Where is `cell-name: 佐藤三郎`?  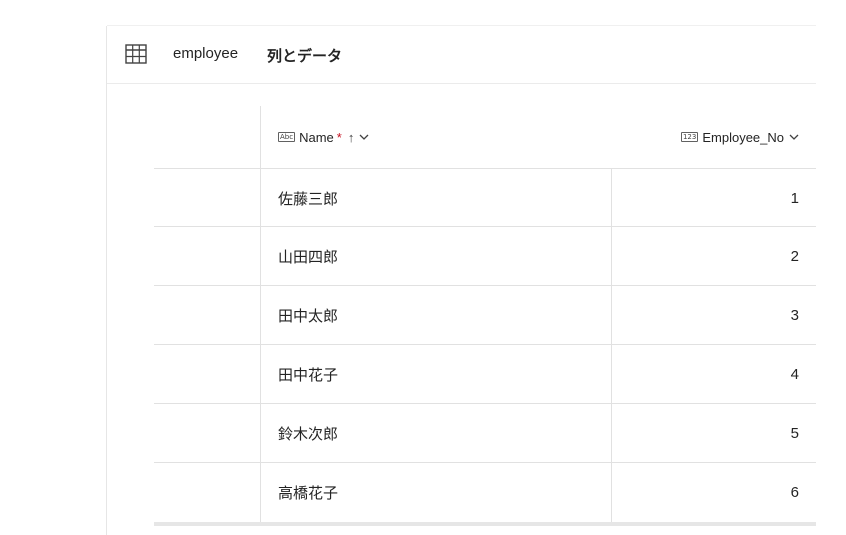
cell-name: 佐藤三郎 is located at coordinates (308, 198).